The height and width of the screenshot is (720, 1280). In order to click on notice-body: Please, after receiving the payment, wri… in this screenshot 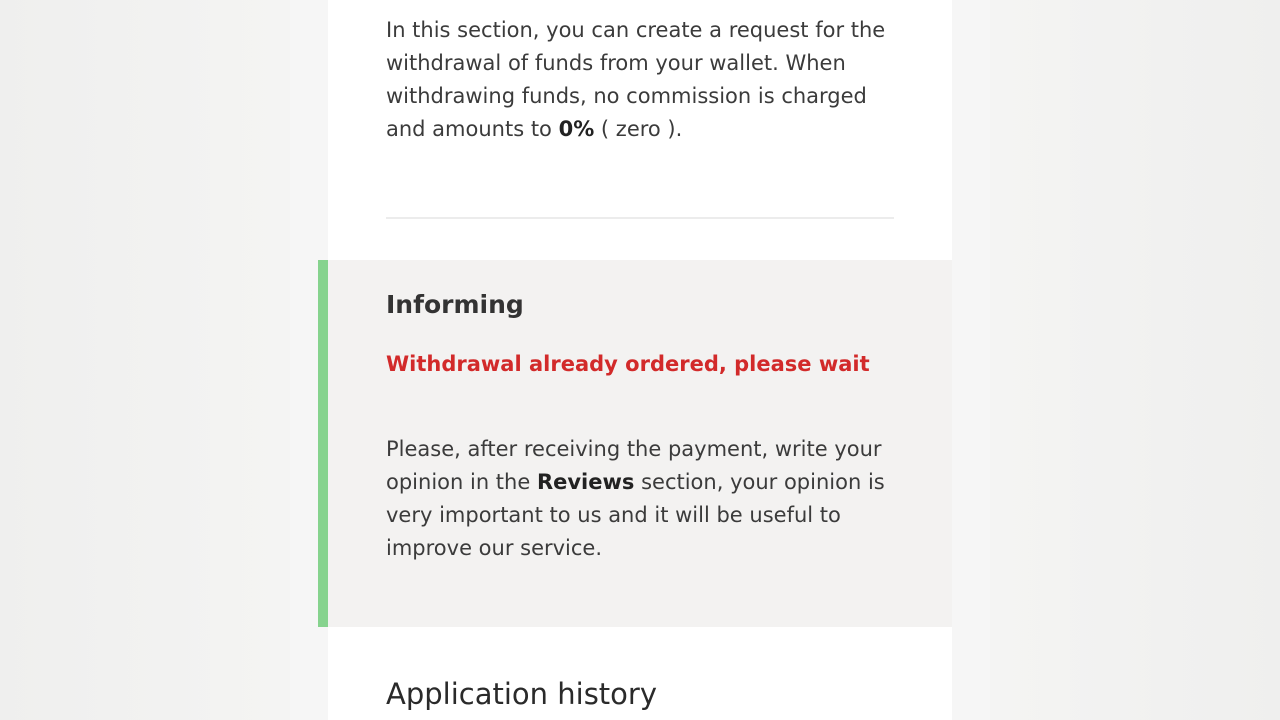, I will do `click(646, 499)`.